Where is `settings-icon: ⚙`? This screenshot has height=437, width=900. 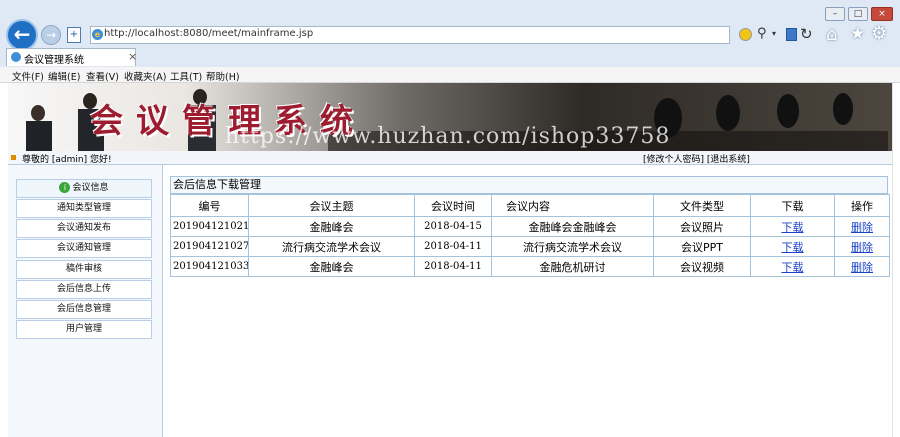 settings-icon: ⚙ is located at coordinates (879, 33).